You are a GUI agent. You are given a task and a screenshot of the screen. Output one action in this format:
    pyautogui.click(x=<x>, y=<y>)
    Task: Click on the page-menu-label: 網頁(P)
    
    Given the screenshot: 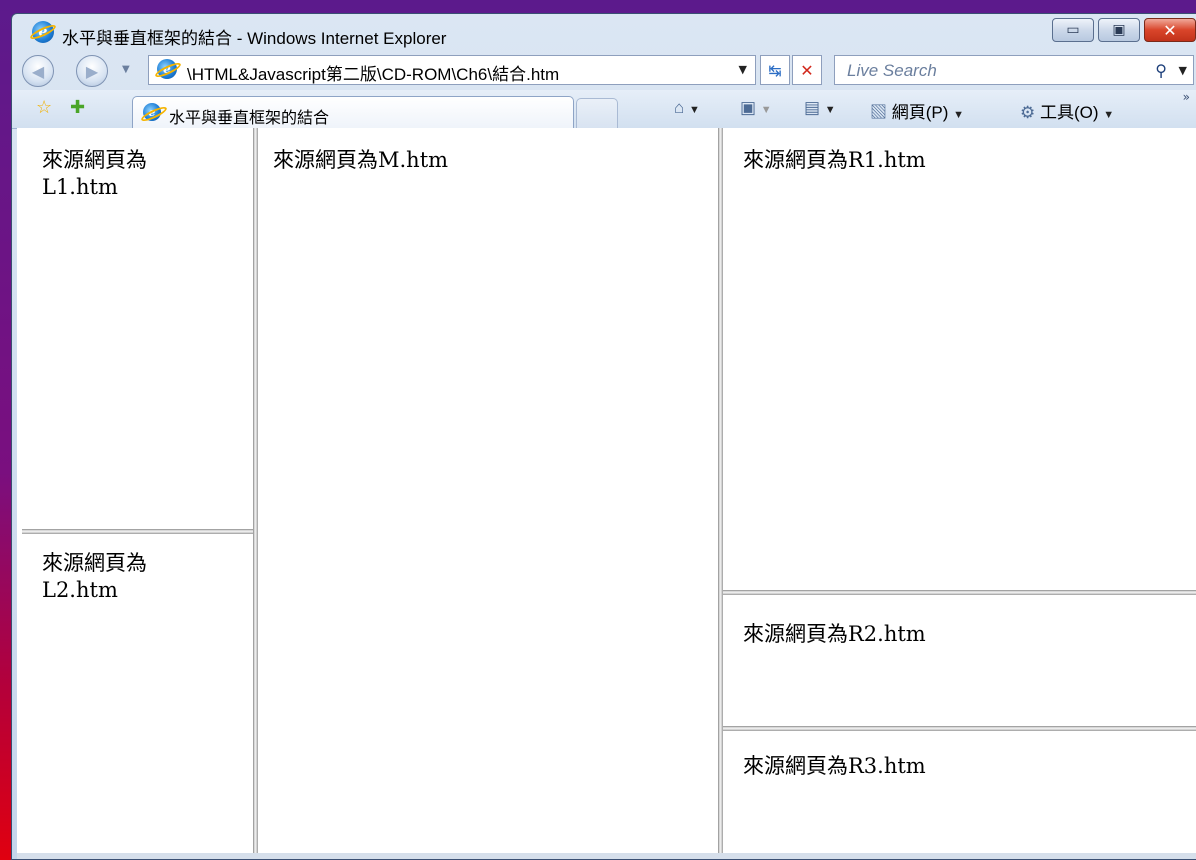 What is the action you would take?
    pyautogui.click(x=920, y=112)
    